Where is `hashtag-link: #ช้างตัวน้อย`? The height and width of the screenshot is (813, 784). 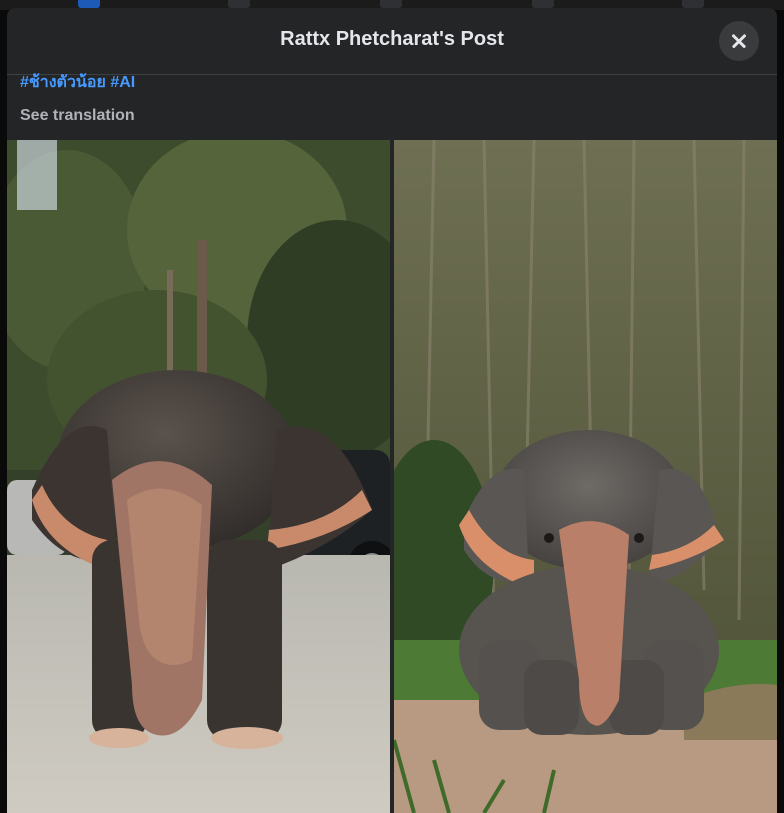 hashtag-link: #ช้างตัวน้อย is located at coordinates (63, 82).